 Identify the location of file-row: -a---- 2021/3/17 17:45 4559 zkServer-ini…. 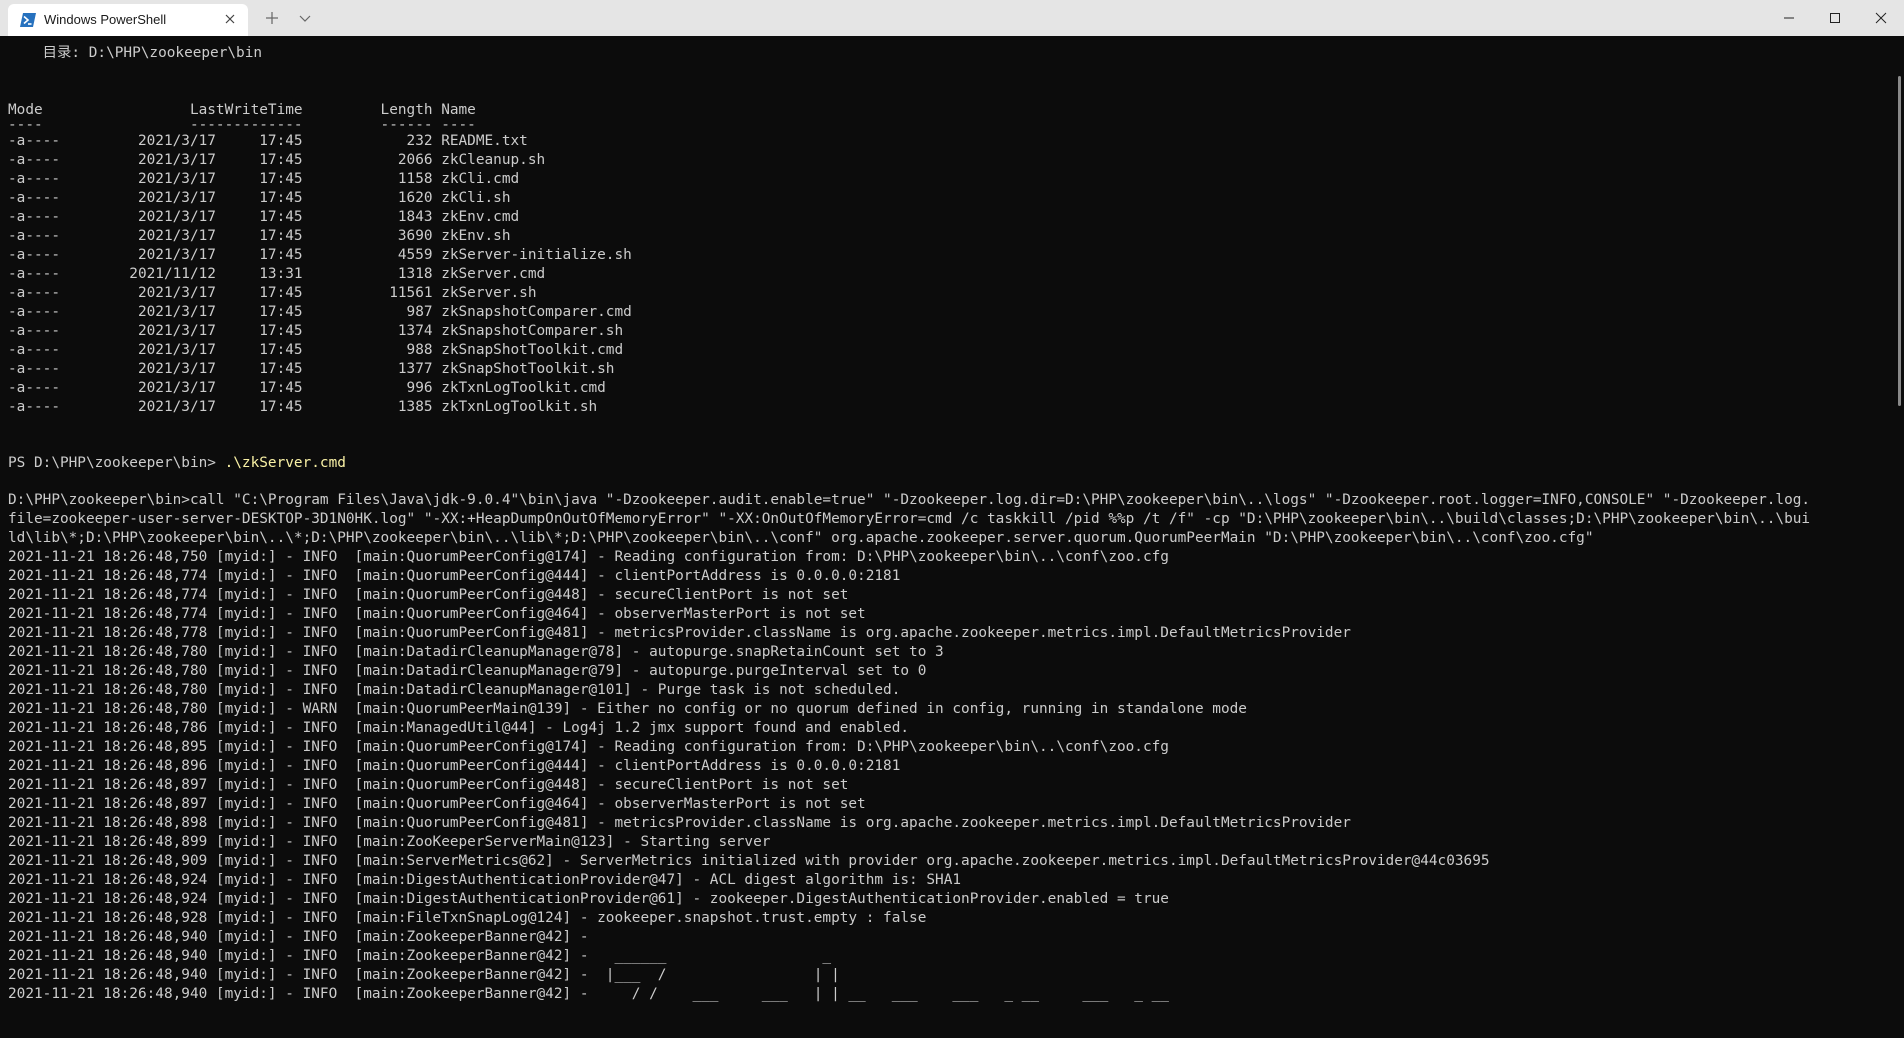
(320, 255).